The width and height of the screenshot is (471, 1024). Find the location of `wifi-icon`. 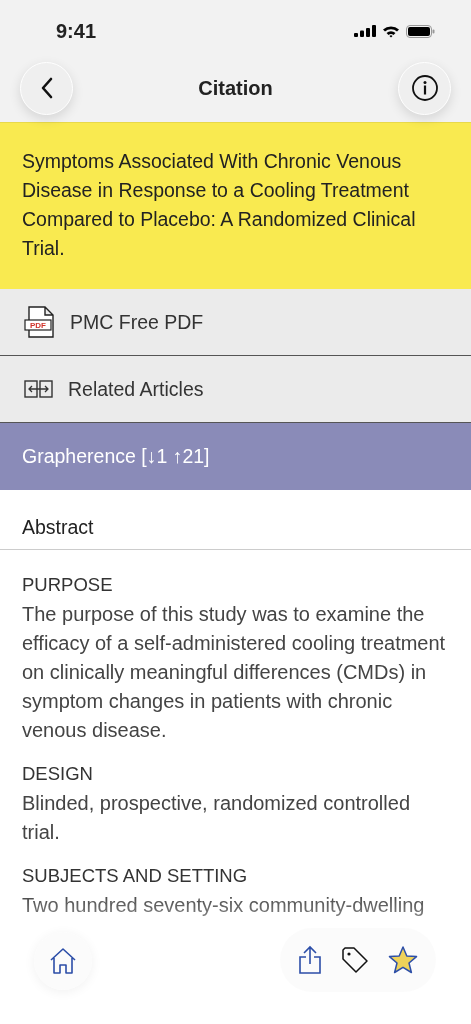

wifi-icon is located at coordinates (391, 31).